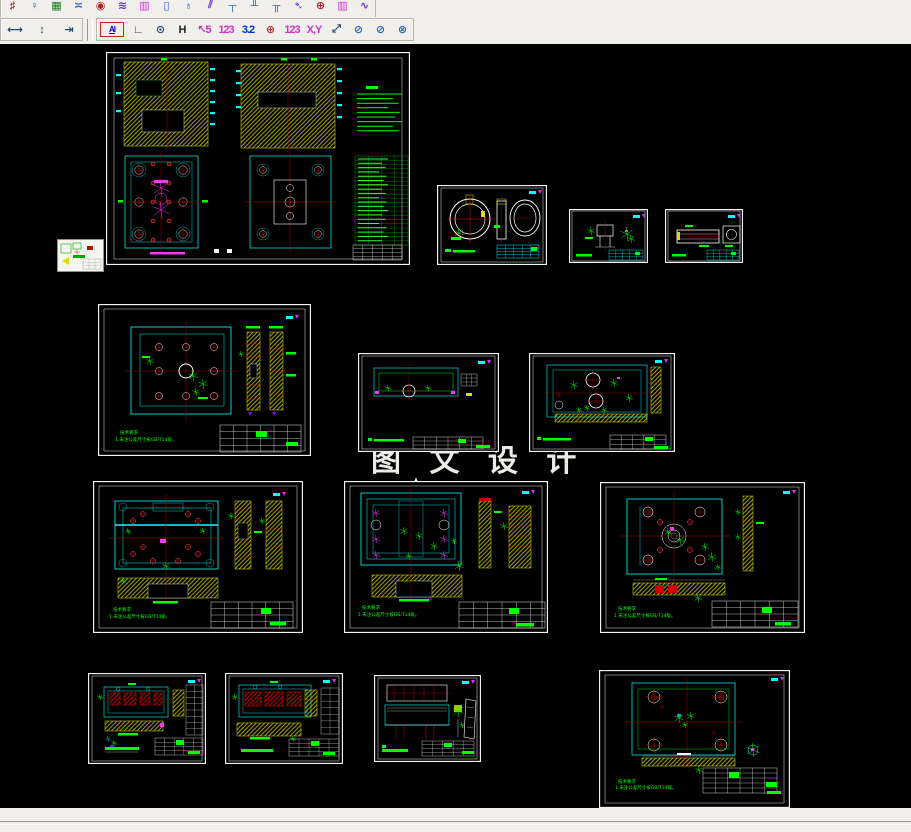 The height and width of the screenshot is (832, 911). Describe the element at coordinates (446, 557) in the screenshot. I see `sheet-cavity-plate: 技术要求 1.未注公差尺寸按GB/T14级。` at that location.